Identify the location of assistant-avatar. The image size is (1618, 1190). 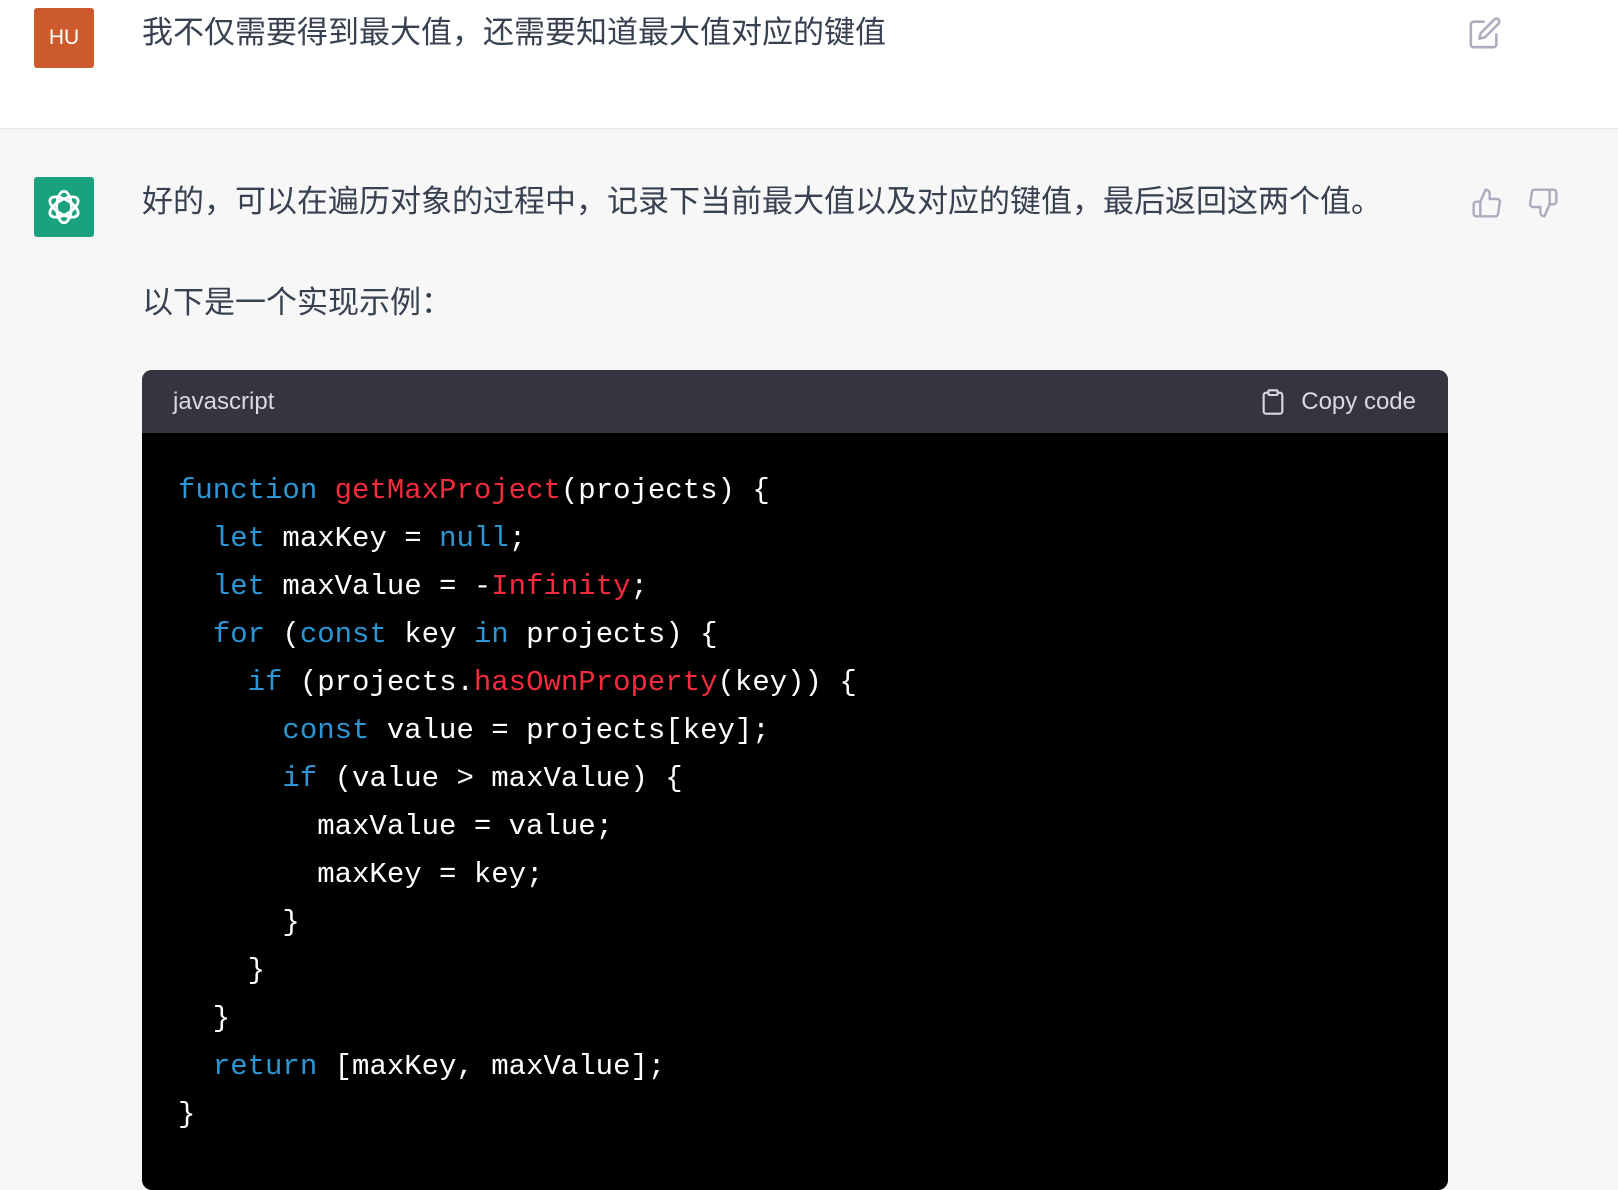
(64, 207).